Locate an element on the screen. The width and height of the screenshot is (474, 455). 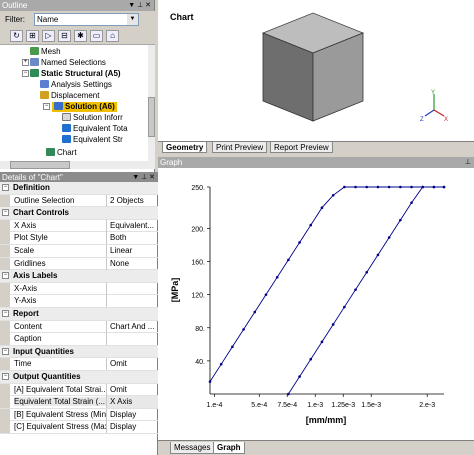
tree-node-named-selections: Named Selections is located at coordinates (68, 63).